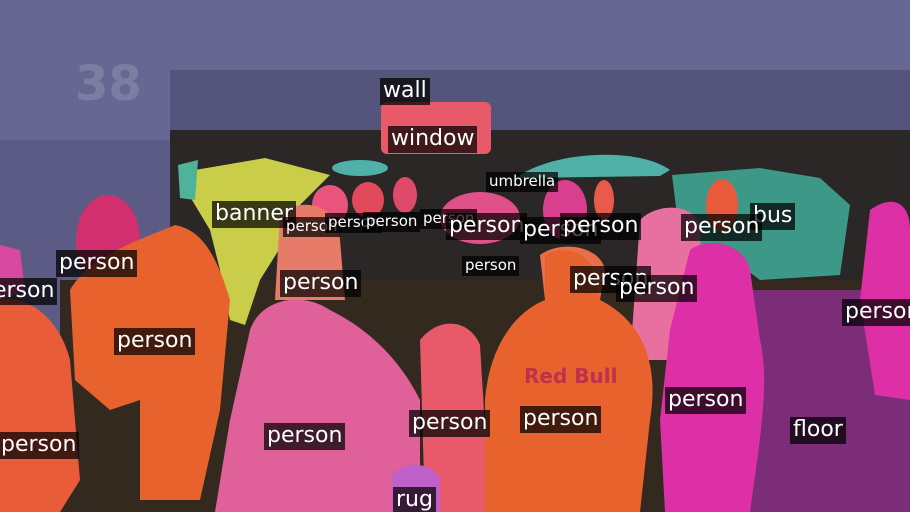 The image size is (910, 512). Describe the element at coordinates (414, 499) in the screenshot. I see `label-rug: rug` at that location.